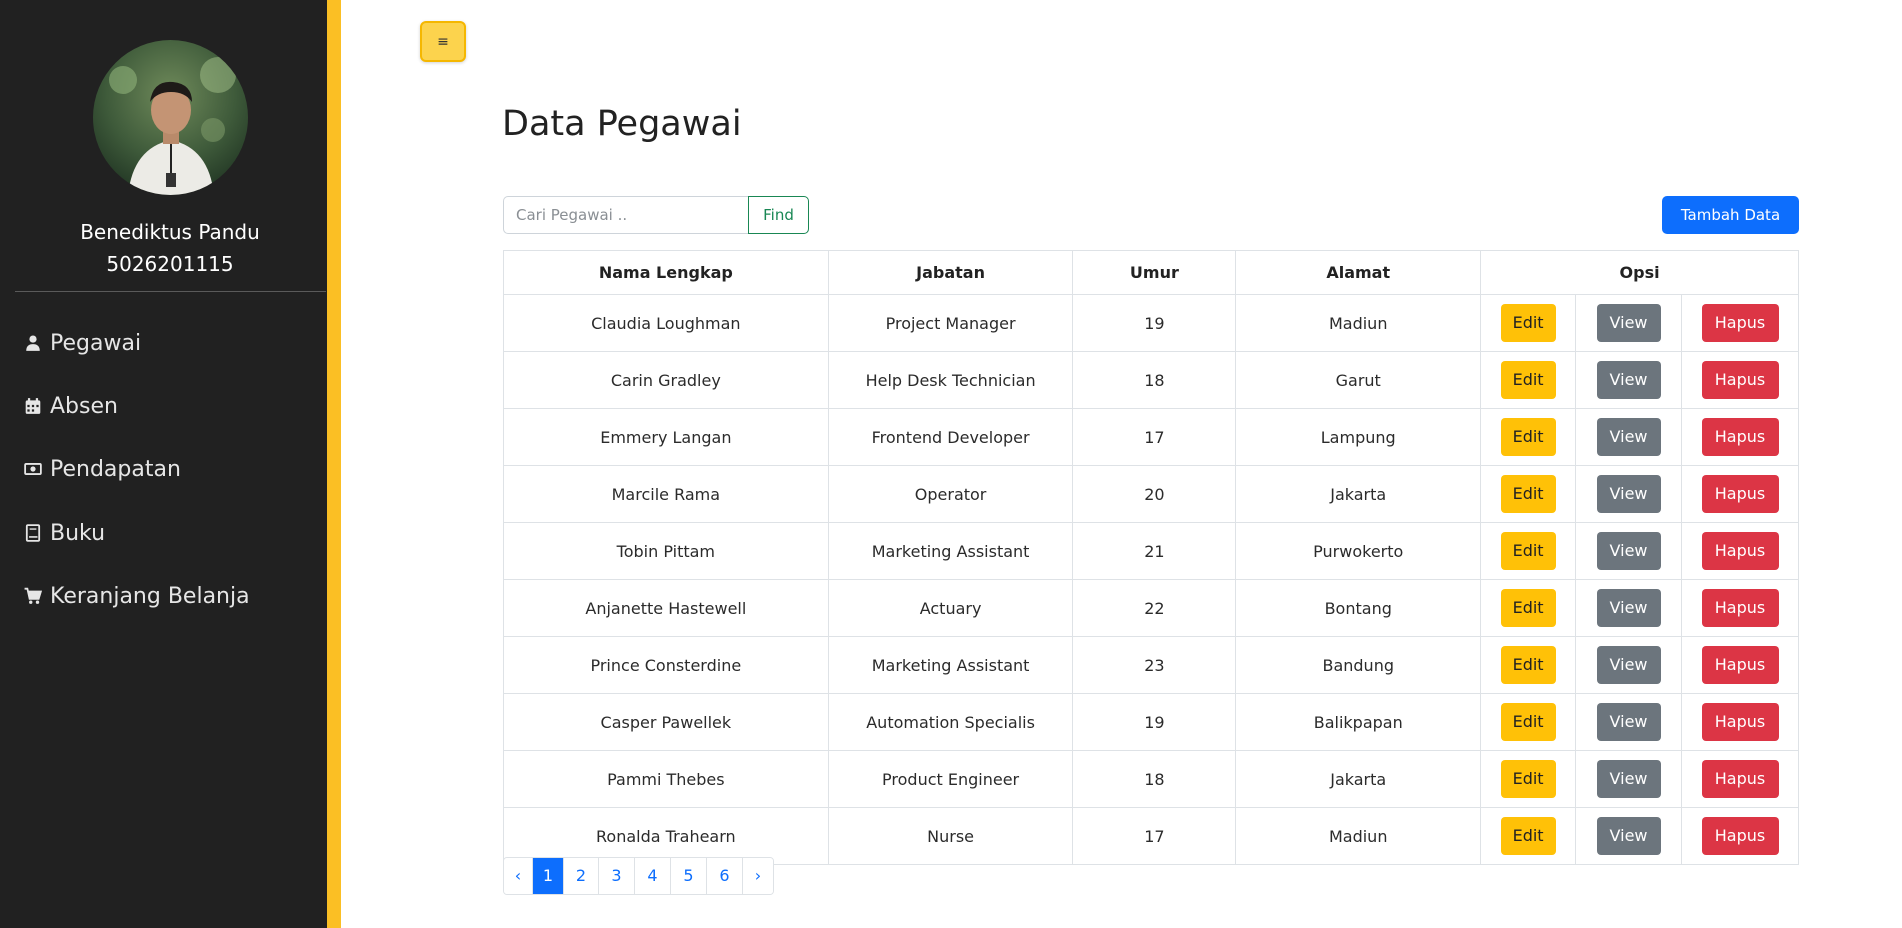 The width and height of the screenshot is (1902, 928). I want to click on sidebar-item-label: Buku, so click(78, 533).